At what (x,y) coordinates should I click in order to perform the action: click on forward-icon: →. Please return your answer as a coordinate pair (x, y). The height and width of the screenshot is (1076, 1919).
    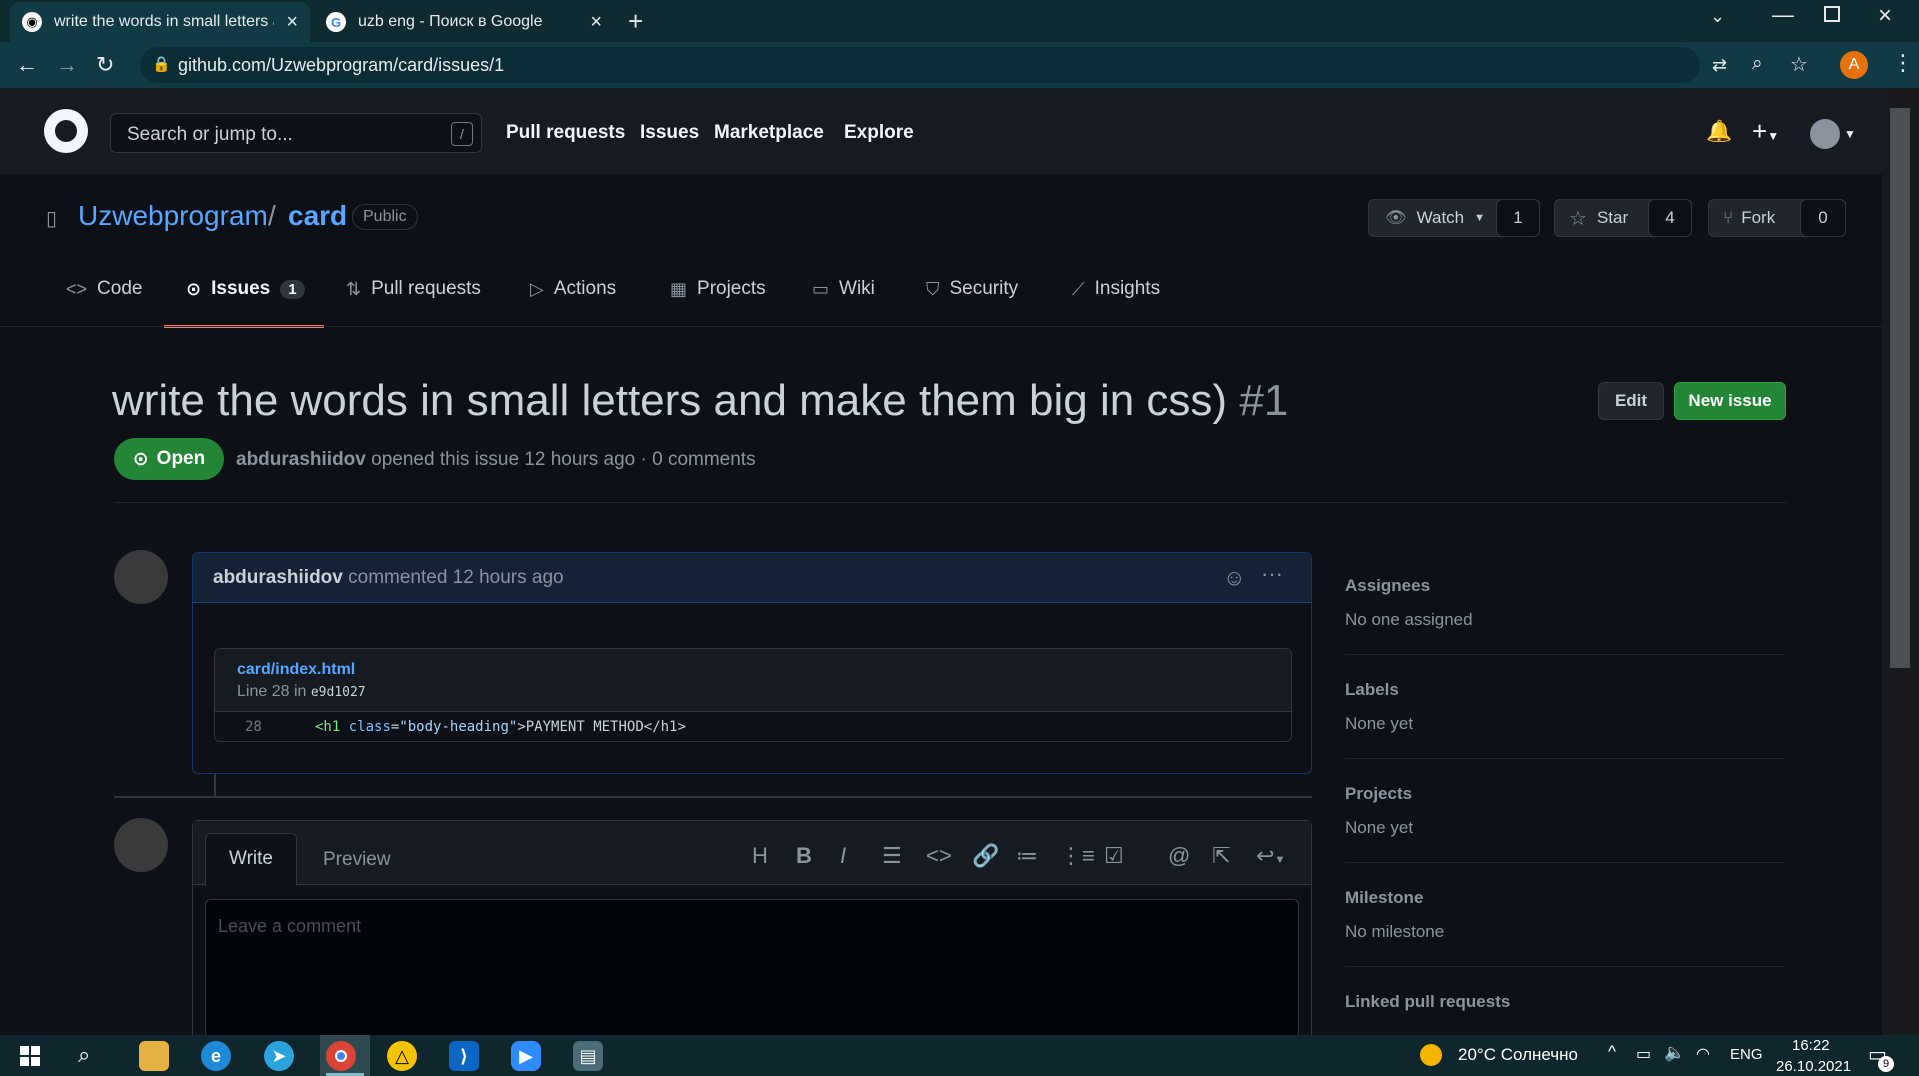
    Looking at the image, I should click on (67, 65).